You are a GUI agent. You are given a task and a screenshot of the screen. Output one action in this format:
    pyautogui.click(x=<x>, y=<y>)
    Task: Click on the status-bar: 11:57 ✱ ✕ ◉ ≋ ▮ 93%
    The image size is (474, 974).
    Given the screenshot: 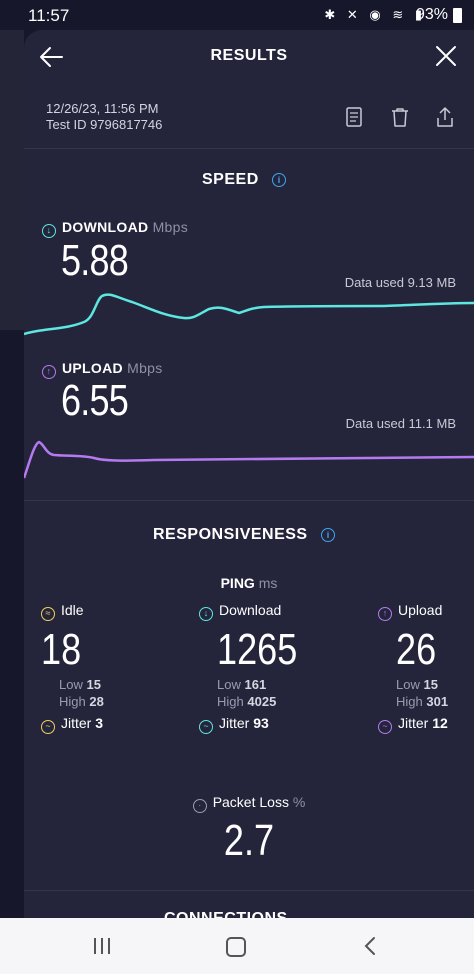 What is the action you would take?
    pyautogui.click(x=237, y=15)
    